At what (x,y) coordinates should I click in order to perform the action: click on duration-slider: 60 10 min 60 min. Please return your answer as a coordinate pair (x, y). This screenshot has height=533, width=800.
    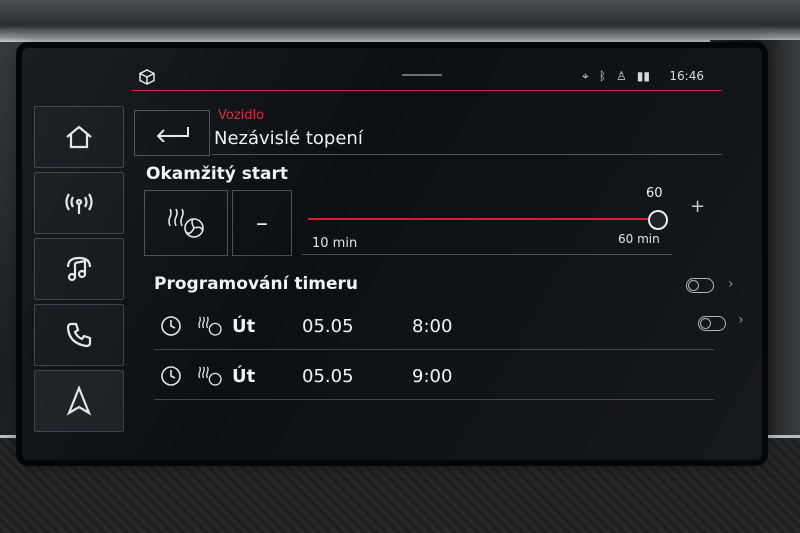
    Looking at the image, I should click on (488, 218).